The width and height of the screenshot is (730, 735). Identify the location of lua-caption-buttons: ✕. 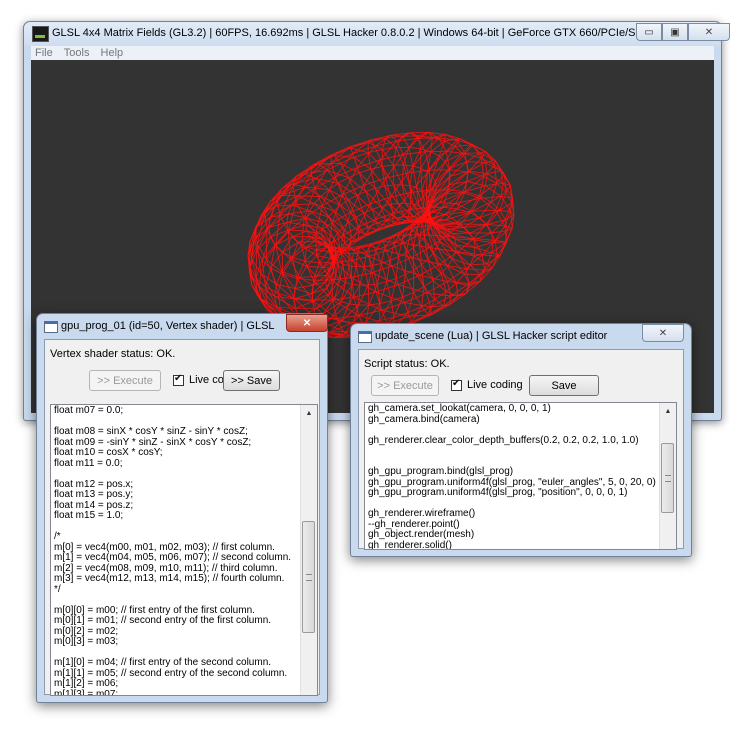
(663, 333).